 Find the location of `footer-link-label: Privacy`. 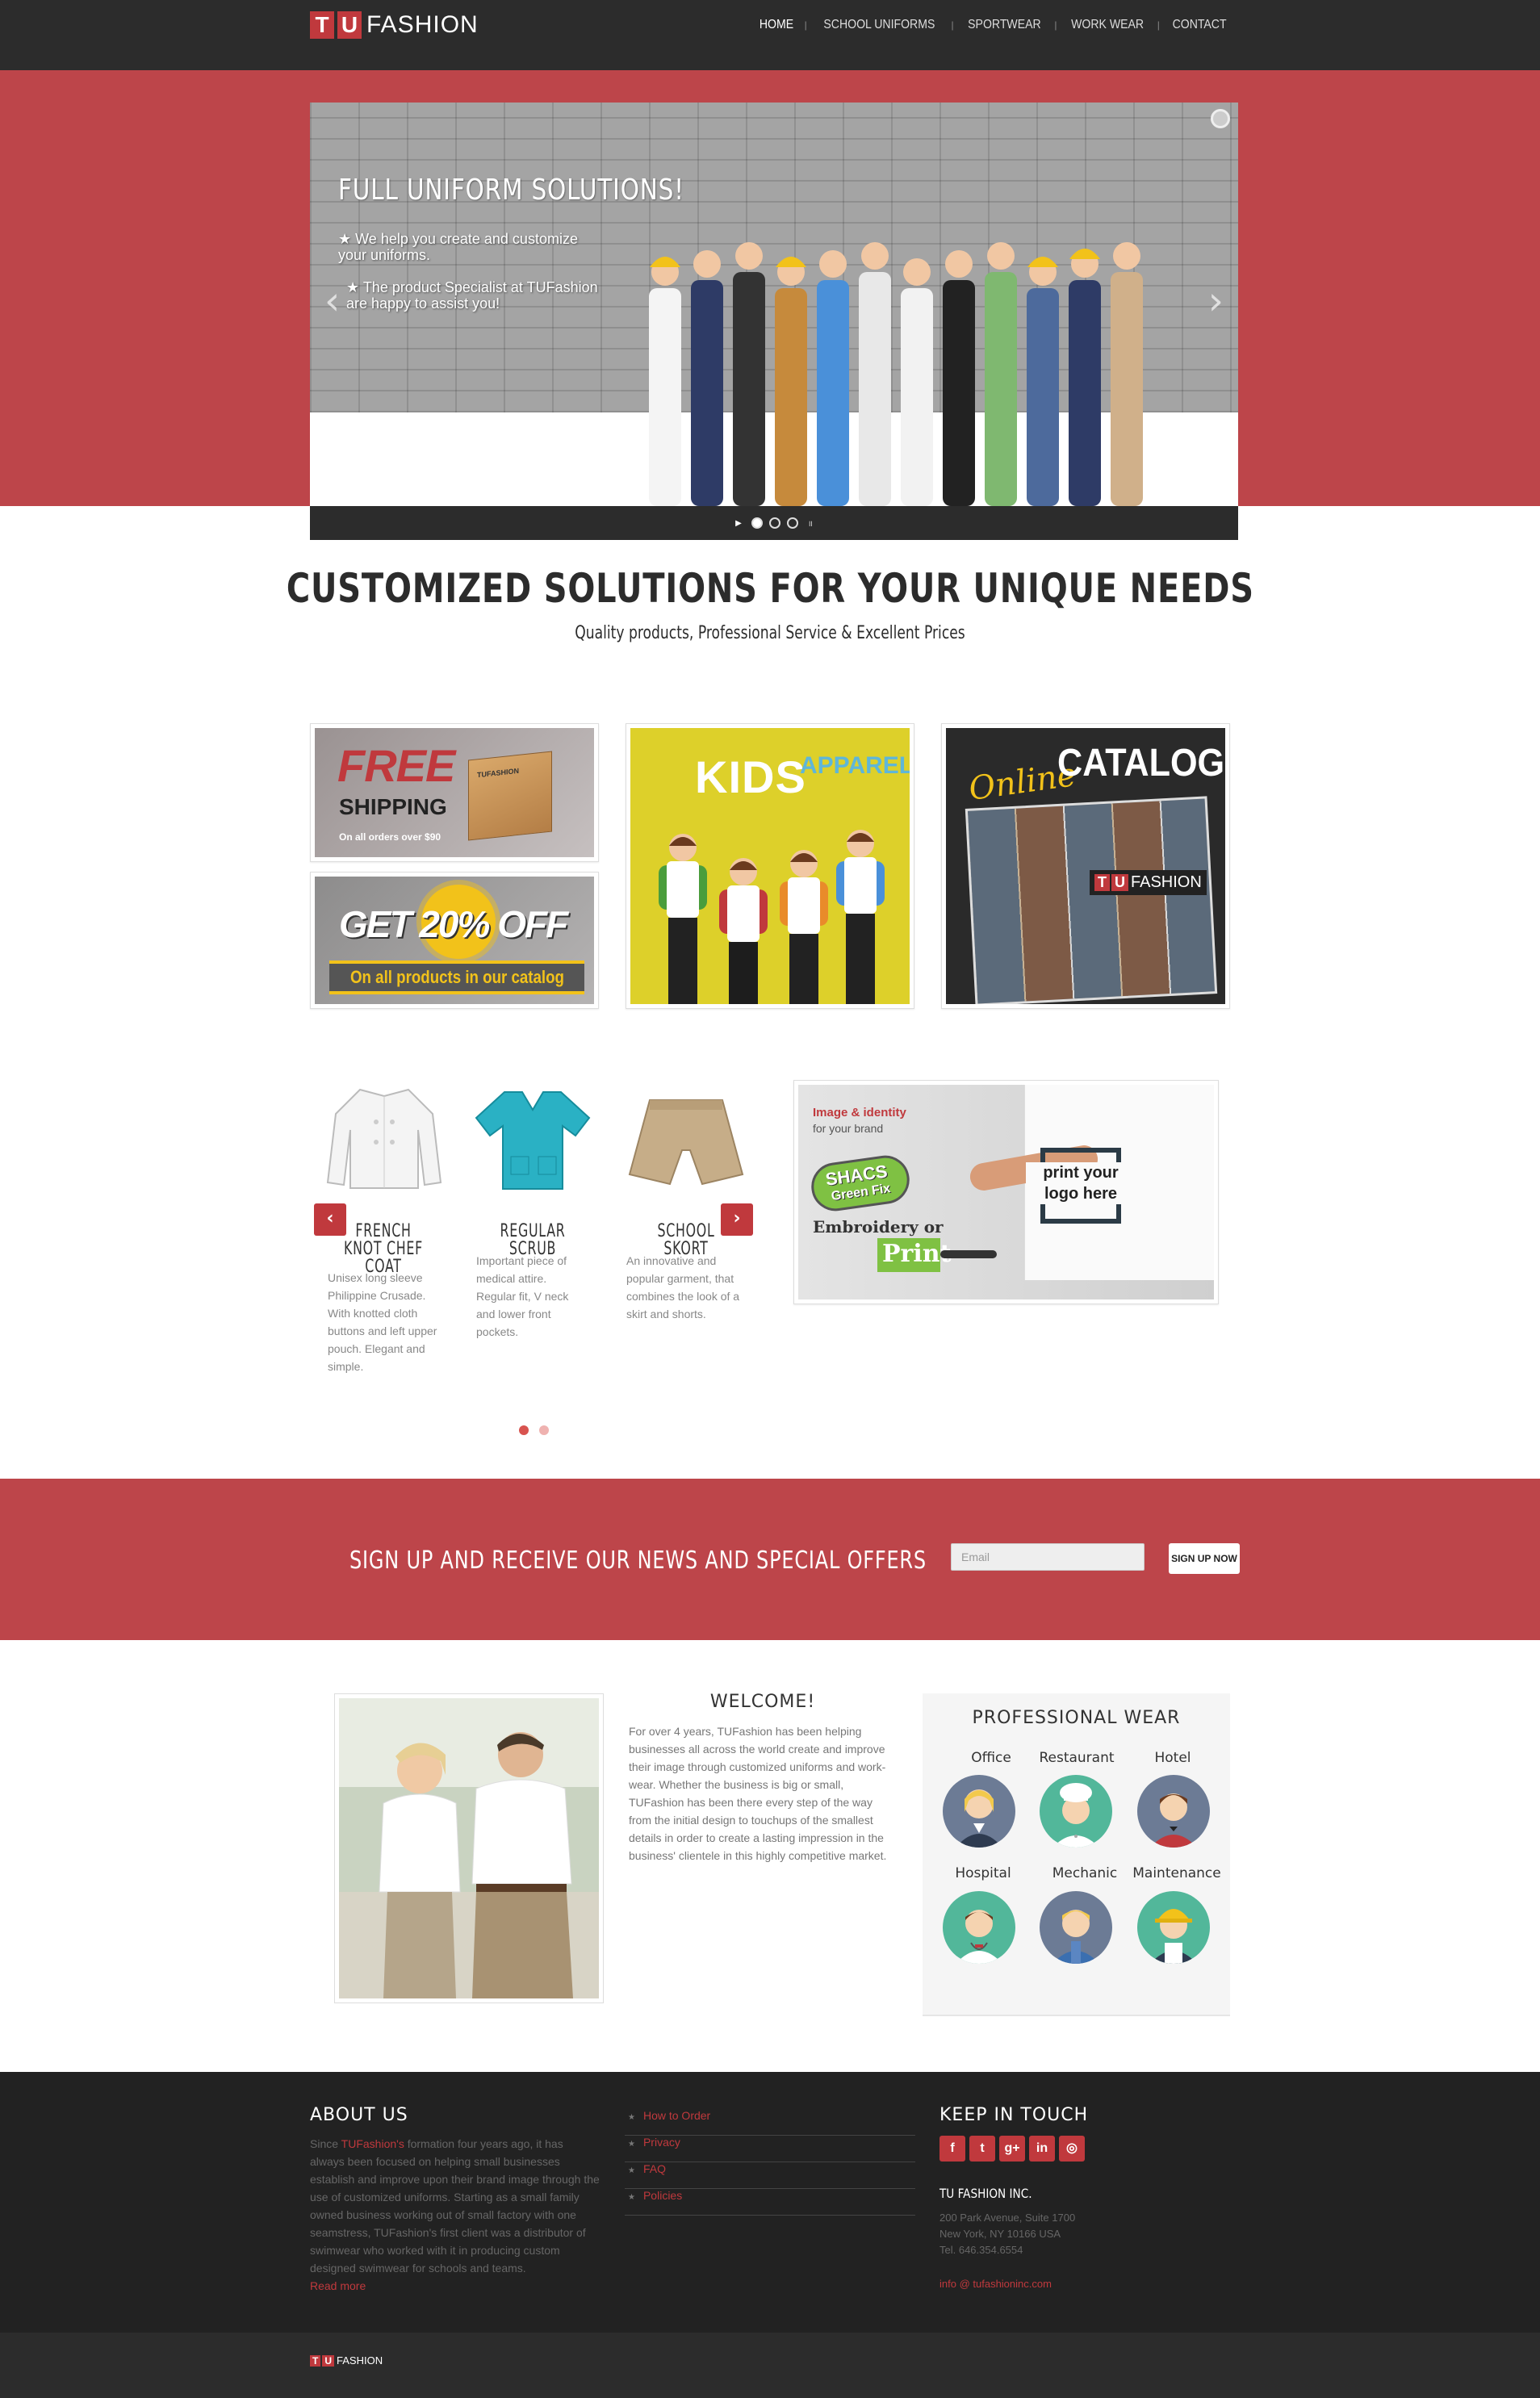

footer-link-label: Privacy is located at coordinates (661, 2142).